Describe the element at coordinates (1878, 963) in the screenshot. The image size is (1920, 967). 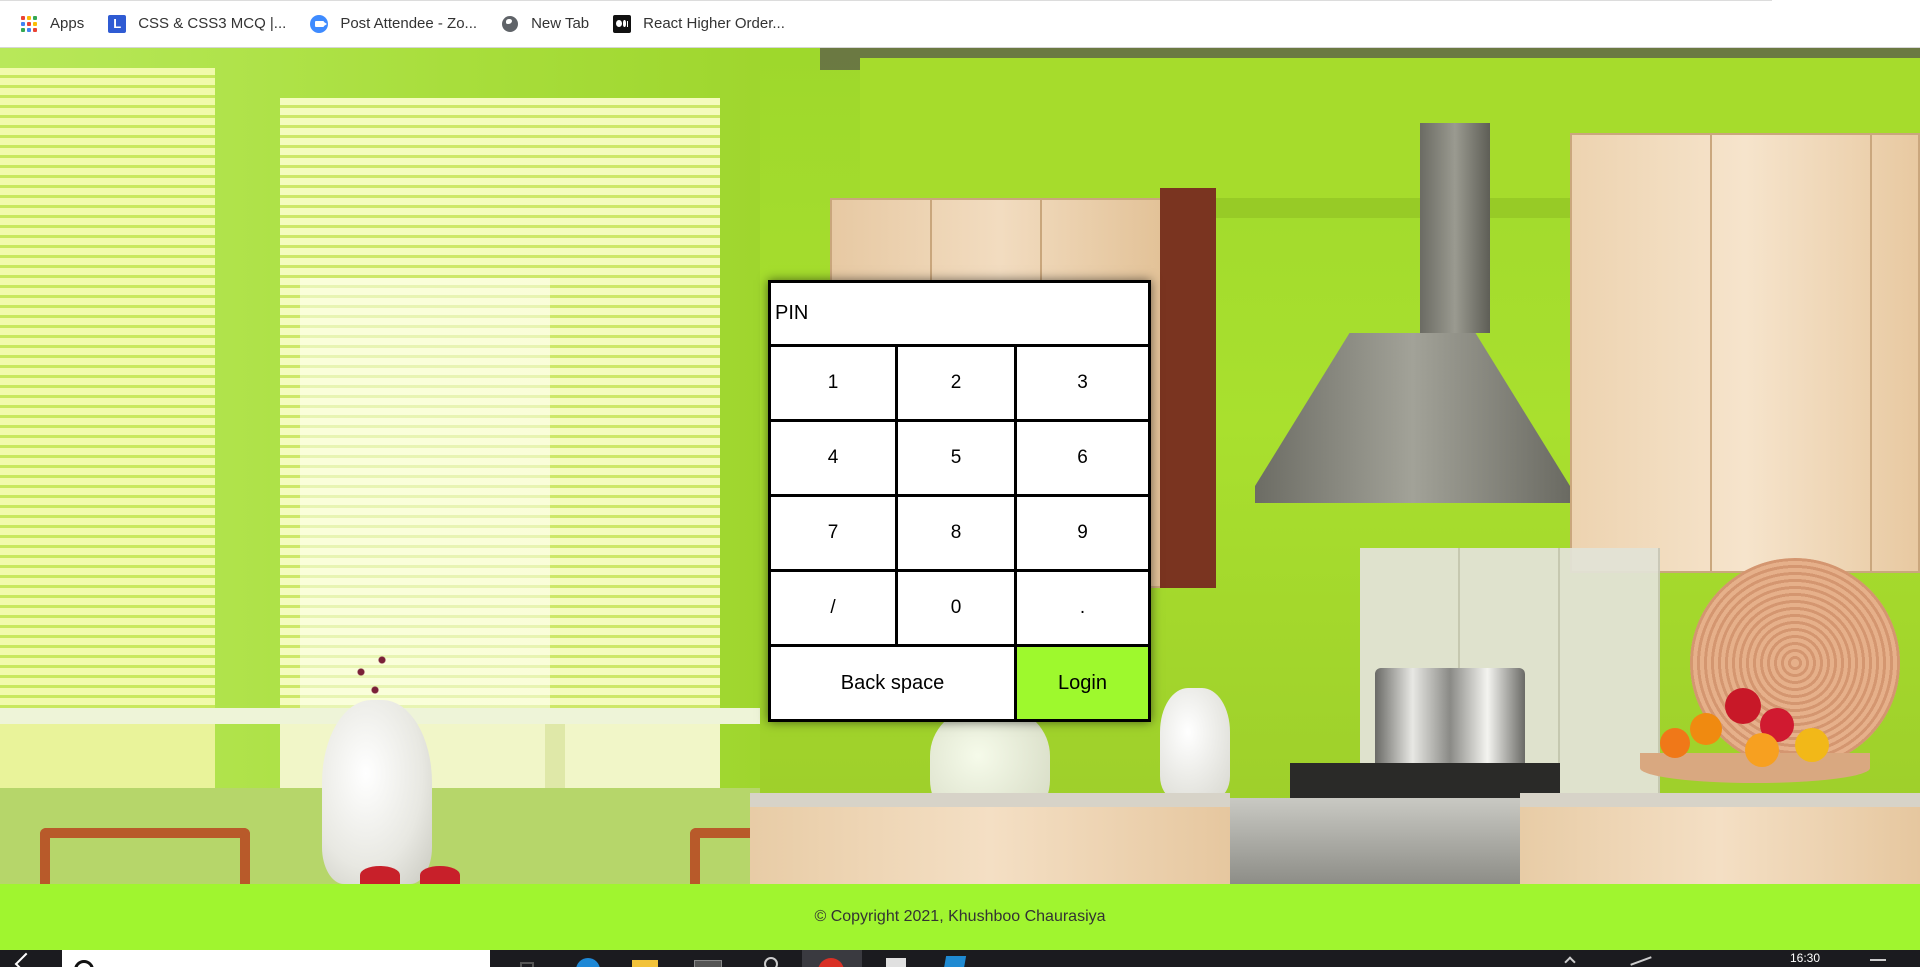
I see `notification-icon` at that location.